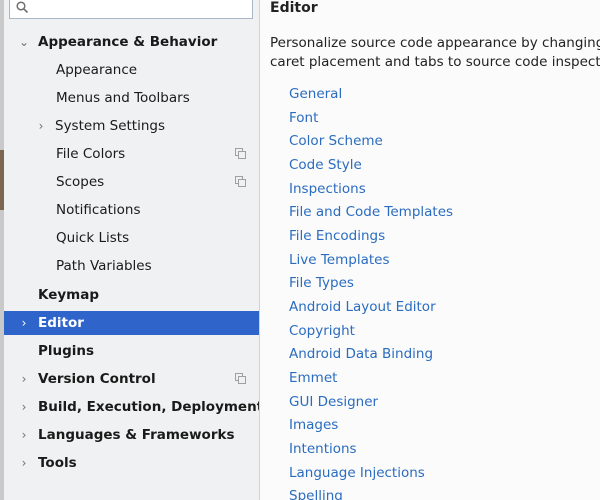  Describe the element at coordinates (131, 238) in the screenshot. I see `sidebar-item-quick-lists: Quick Lists` at that location.